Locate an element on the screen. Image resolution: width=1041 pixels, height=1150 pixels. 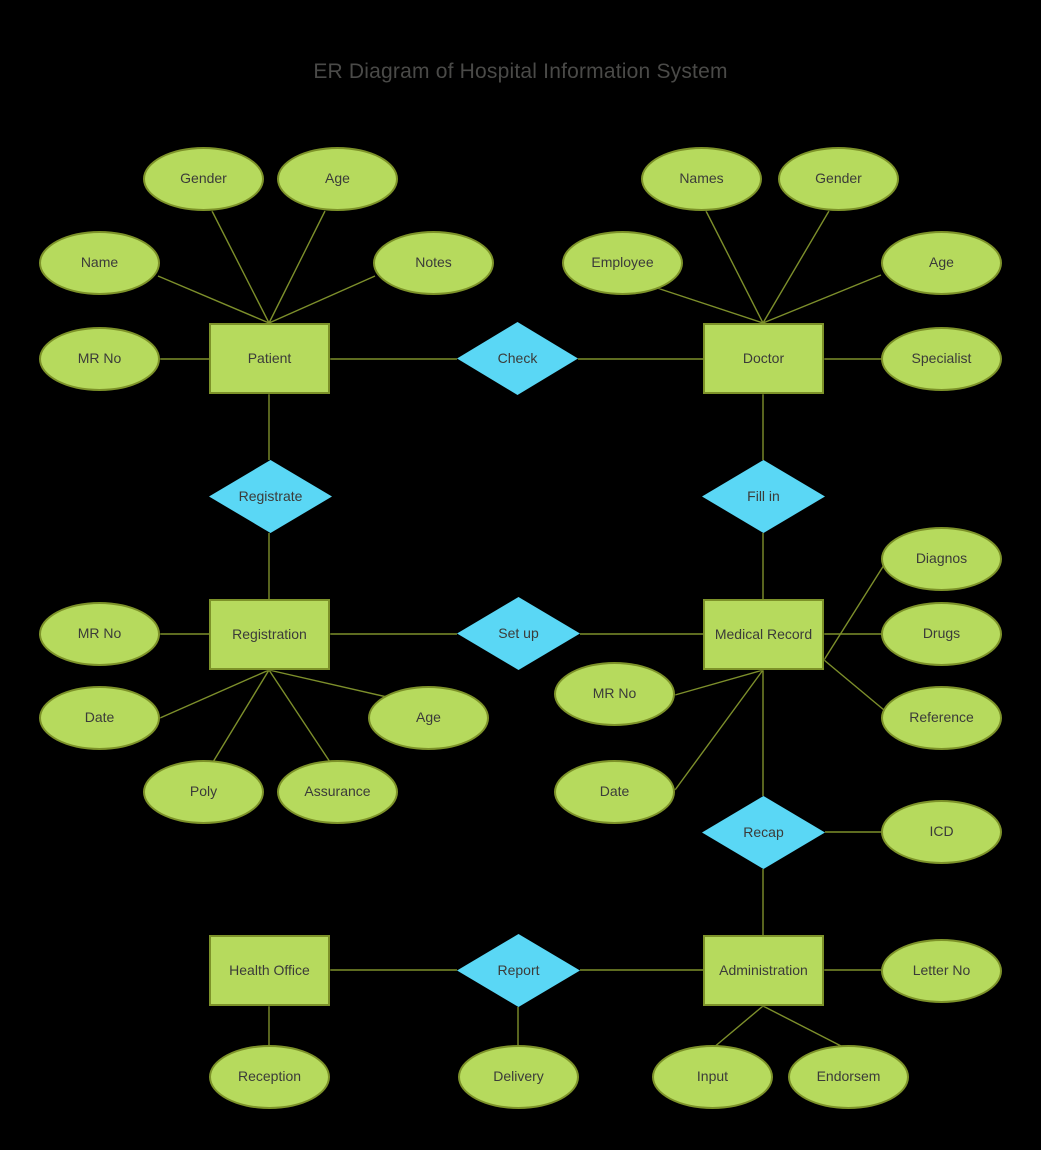
relationship-fill_in: Fill in is located at coordinates (763, 496).